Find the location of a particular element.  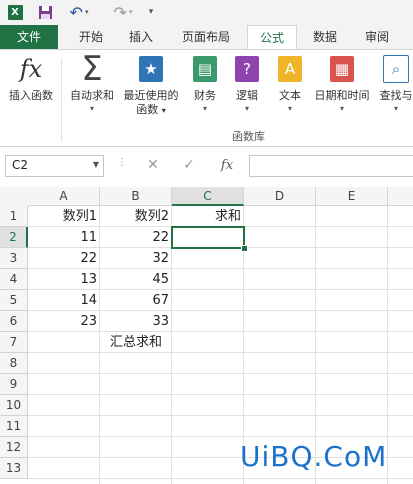

watermark: UiBQ.CoM is located at coordinates (314, 456).